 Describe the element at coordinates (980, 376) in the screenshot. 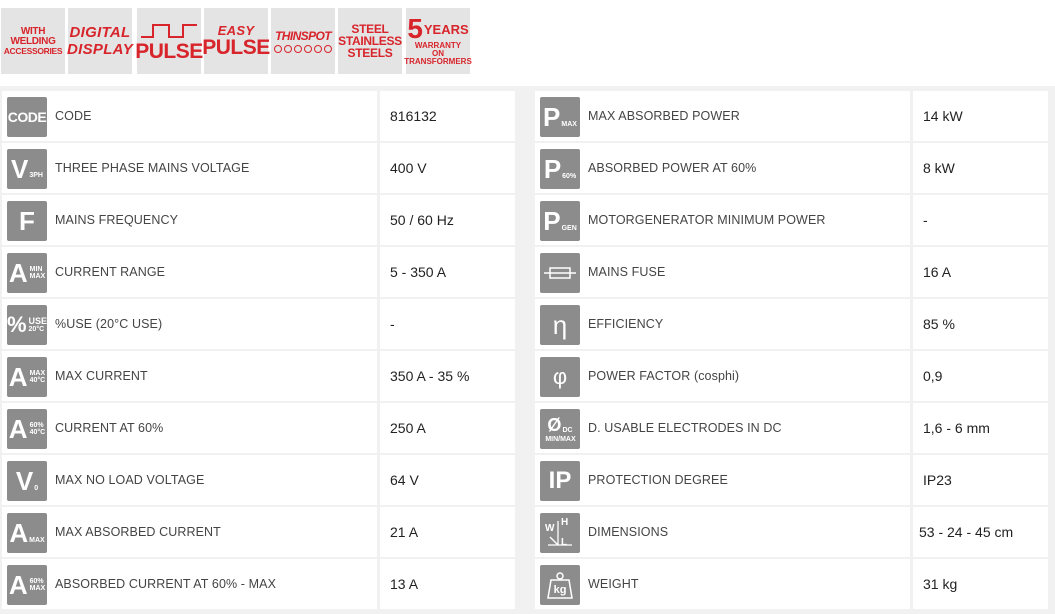

I see `spec-value: 0,9` at that location.